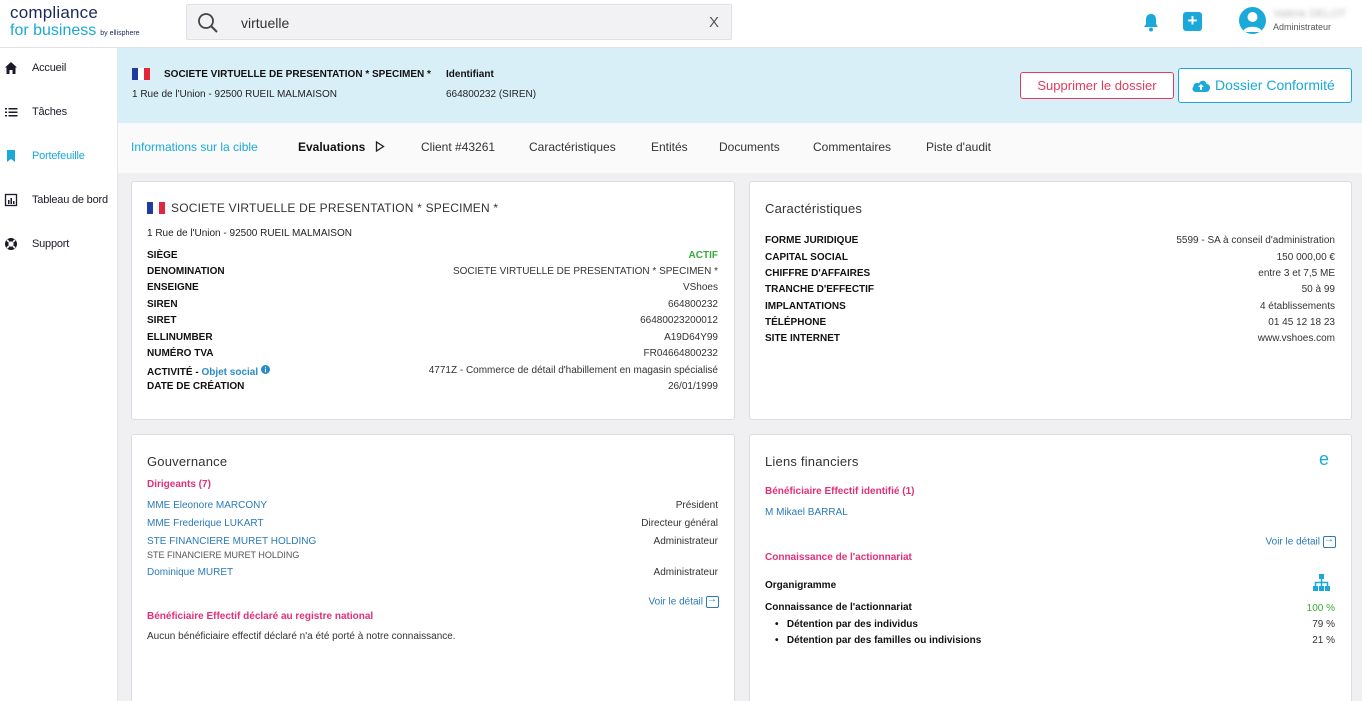  I want to click on sidebar-item-label: Support, so click(51, 244).